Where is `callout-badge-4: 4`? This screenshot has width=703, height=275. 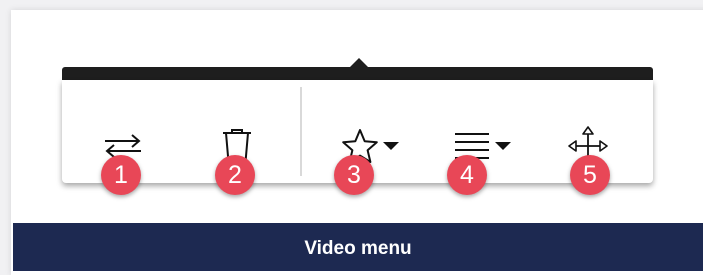 callout-badge-4: 4 is located at coordinates (467, 175).